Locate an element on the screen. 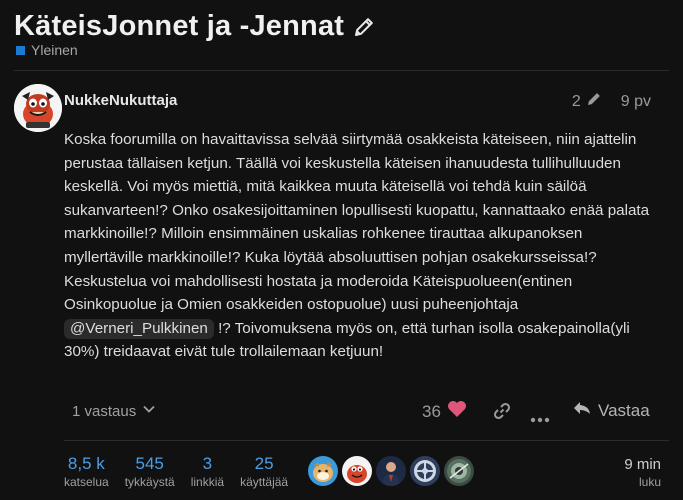 This screenshot has width=683, height=500. replies-toggle-button: 1 vastaus is located at coordinates (114, 411).